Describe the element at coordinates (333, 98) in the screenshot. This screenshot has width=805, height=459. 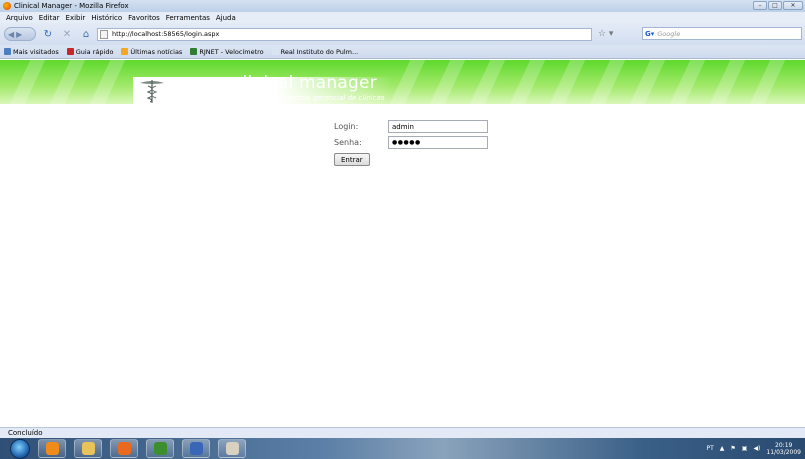
I see `app-subtitle: controle gerencial de clínicas` at that location.